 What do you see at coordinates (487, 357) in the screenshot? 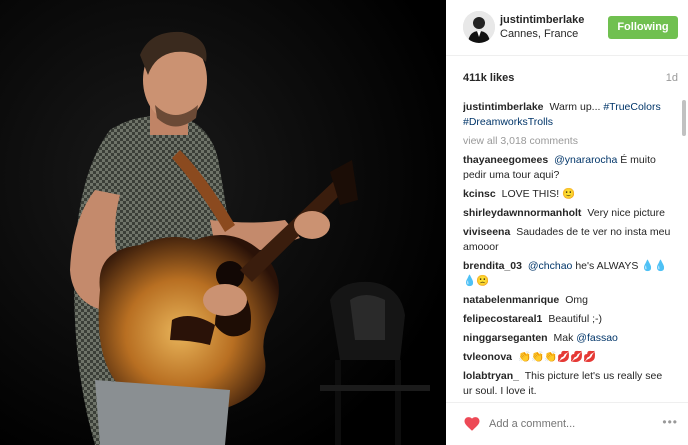
I see `comment-username: tvleonova` at bounding box center [487, 357].